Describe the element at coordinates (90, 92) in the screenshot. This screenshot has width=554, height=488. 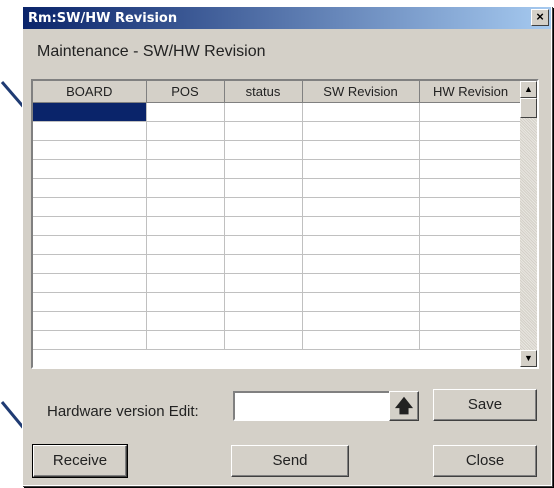
I see `col-header-board: BOARD` at that location.